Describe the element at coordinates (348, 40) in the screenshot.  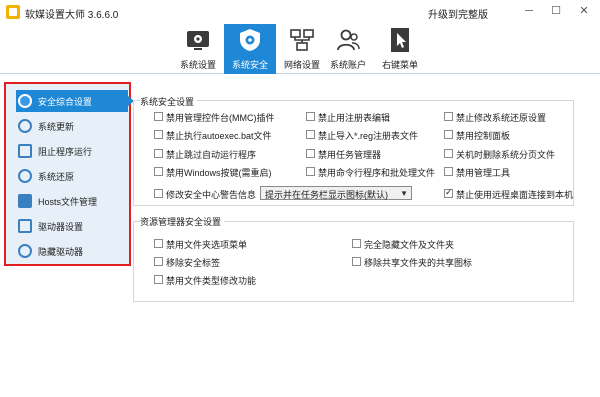
I see `users-icon` at that location.